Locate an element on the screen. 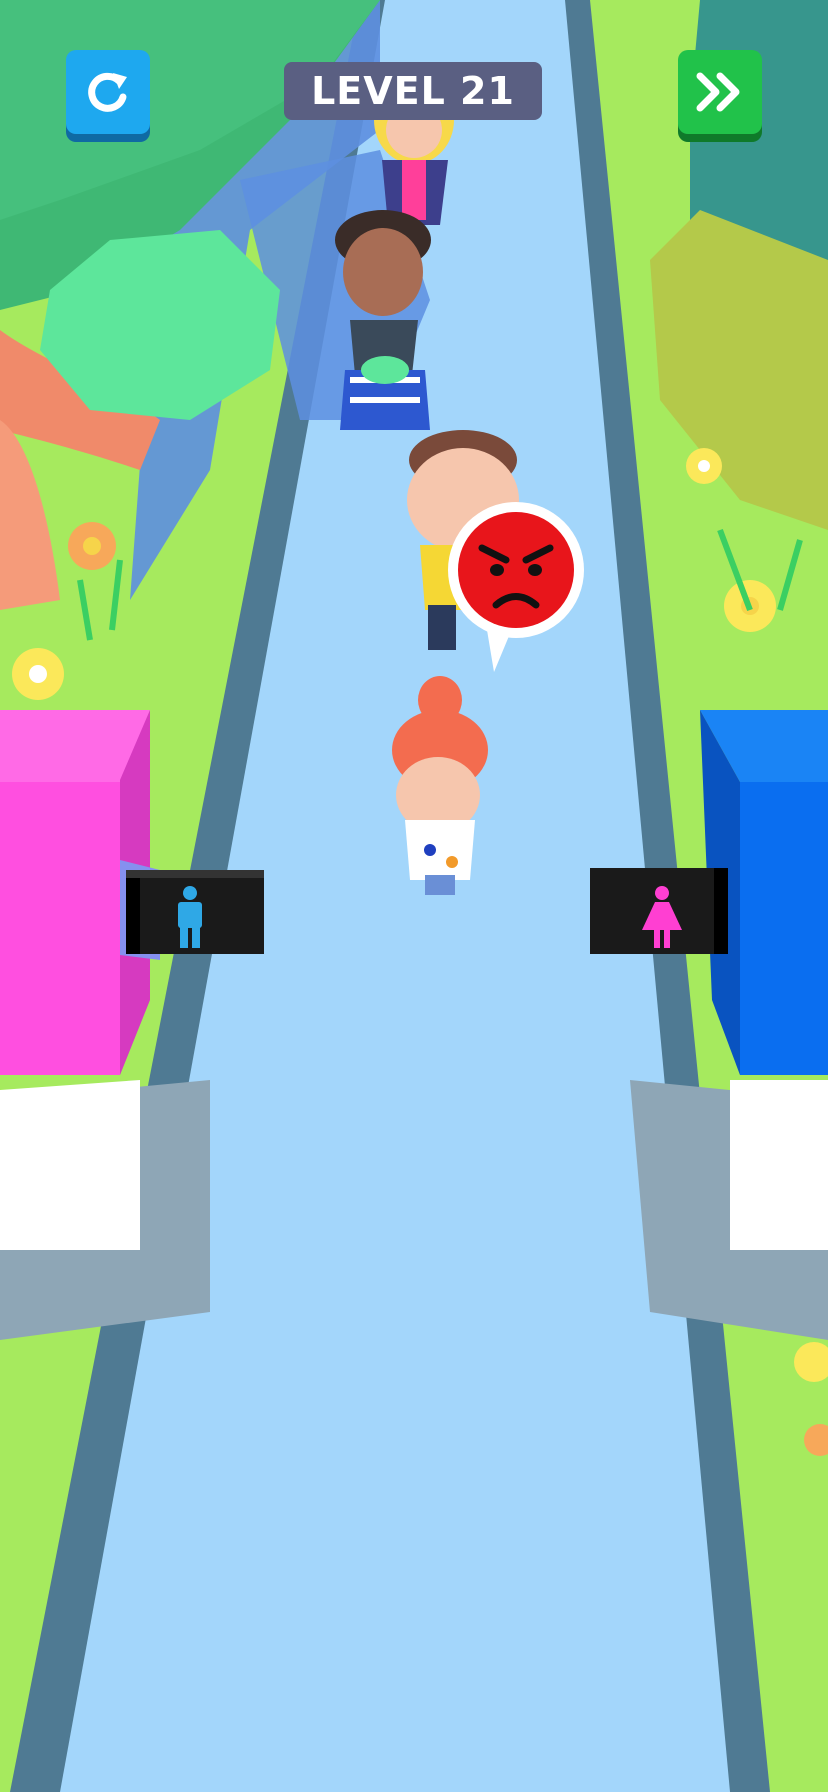 This screenshot has height=1792, width=828. skip-level-button is located at coordinates (720, 92).